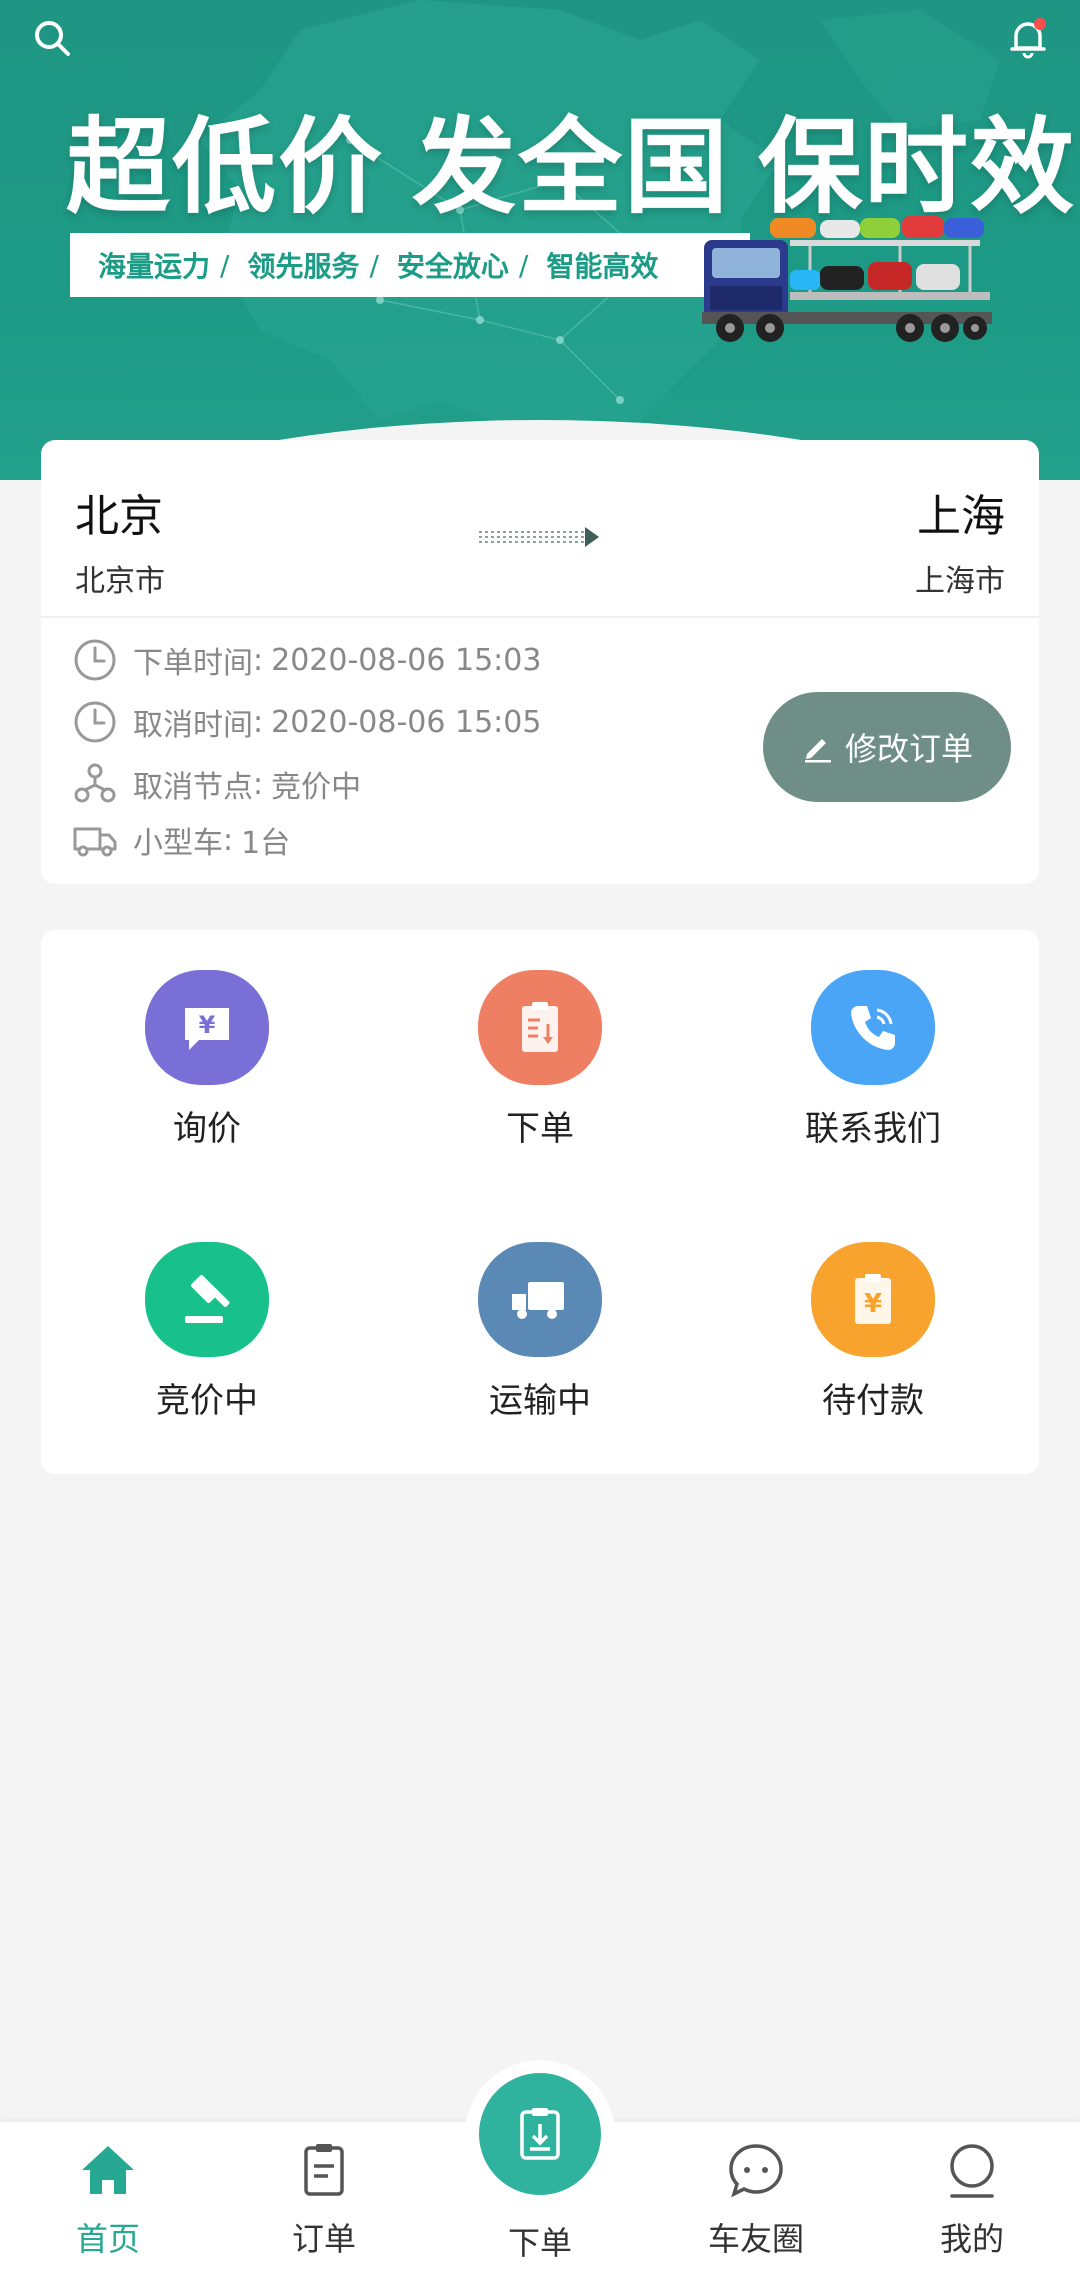 The width and height of the screenshot is (1080, 2282). What do you see at coordinates (323, 2239) in the screenshot?
I see `nav-label: 订单` at bounding box center [323, 2239].